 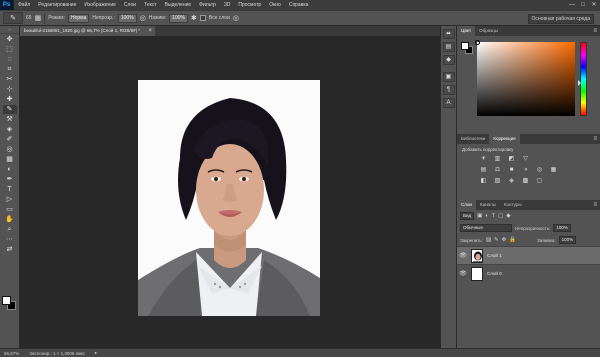 I want to click on close-tab-icon: ×, so click(x=150, y=31).